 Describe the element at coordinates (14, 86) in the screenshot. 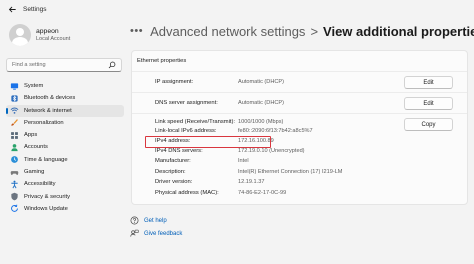

I see `monitor-icon` at that location.